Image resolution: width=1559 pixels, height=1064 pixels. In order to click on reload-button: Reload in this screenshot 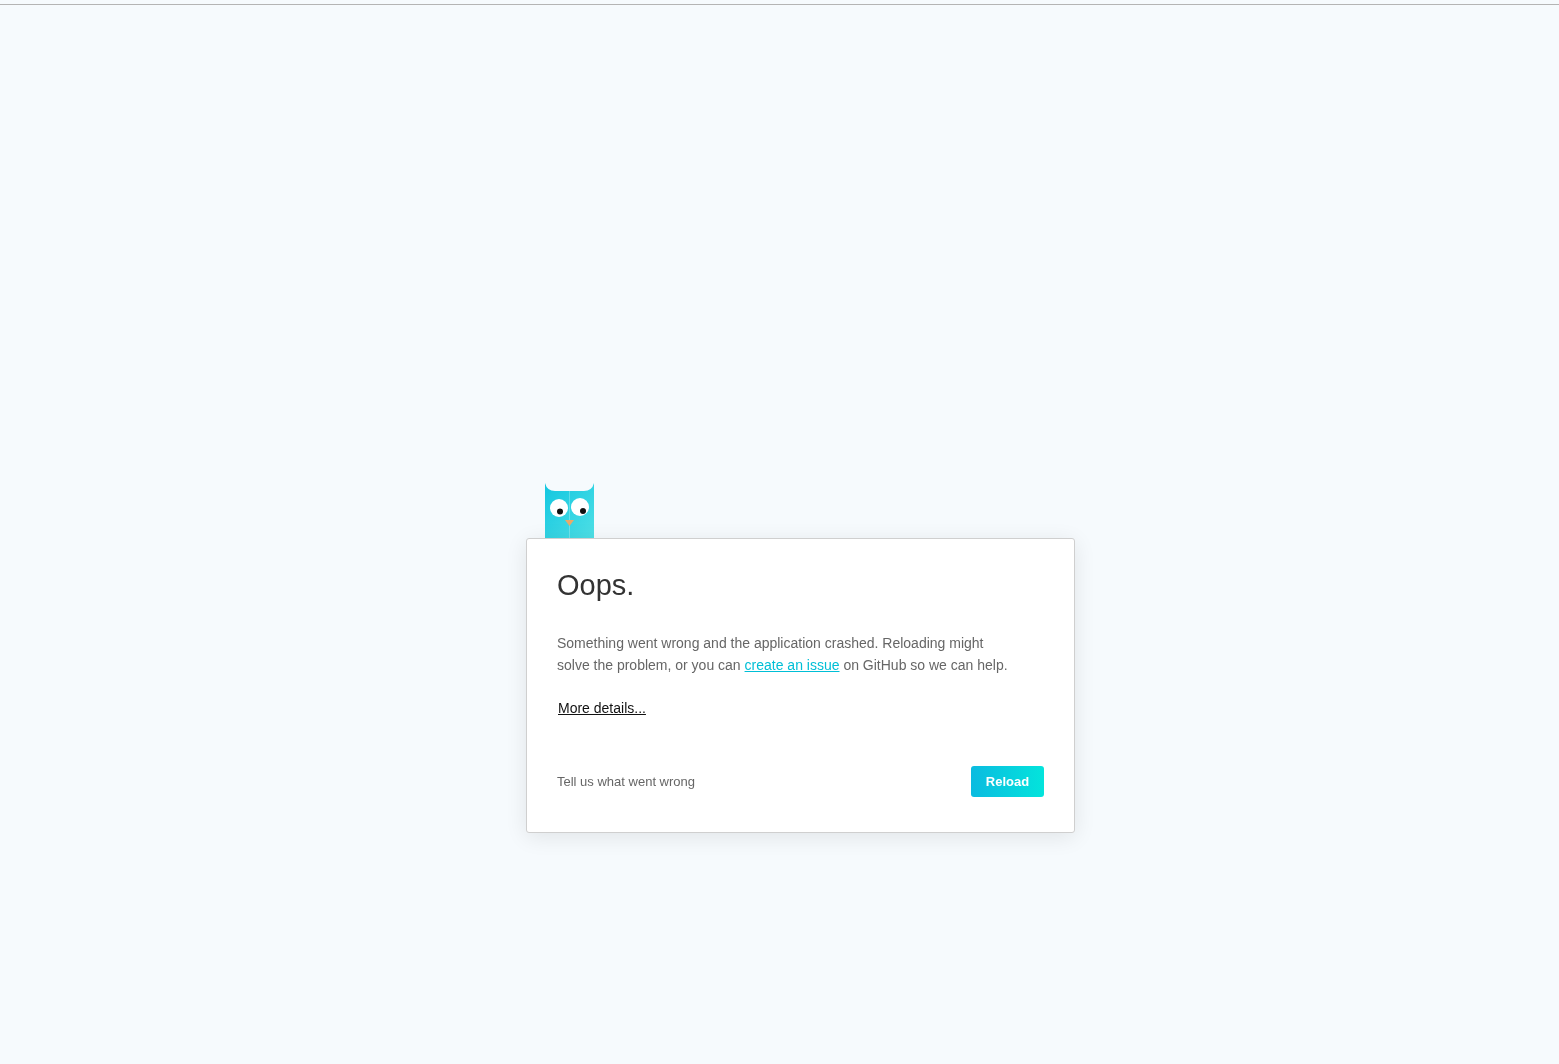, I will do `click(1007, 781)`.